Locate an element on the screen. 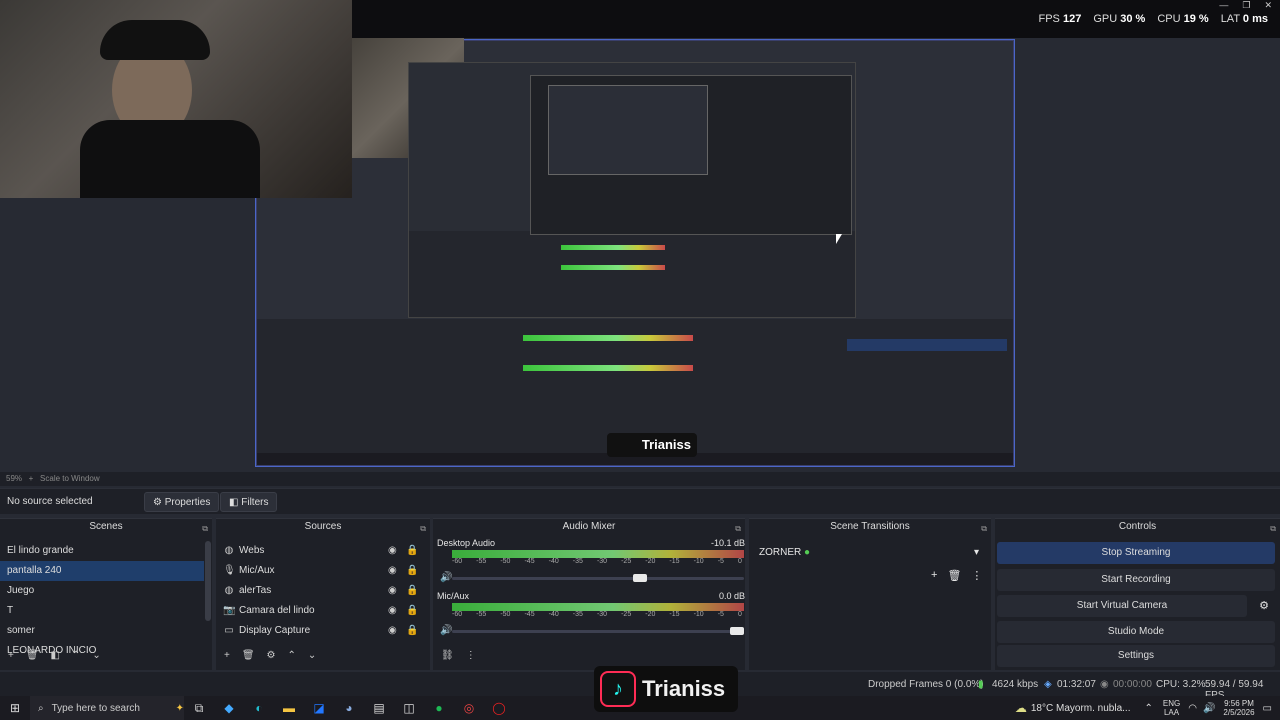 This screenshot has width=1280, height=720. weather-icon: ☁ is located at coordinates (1020, 708).